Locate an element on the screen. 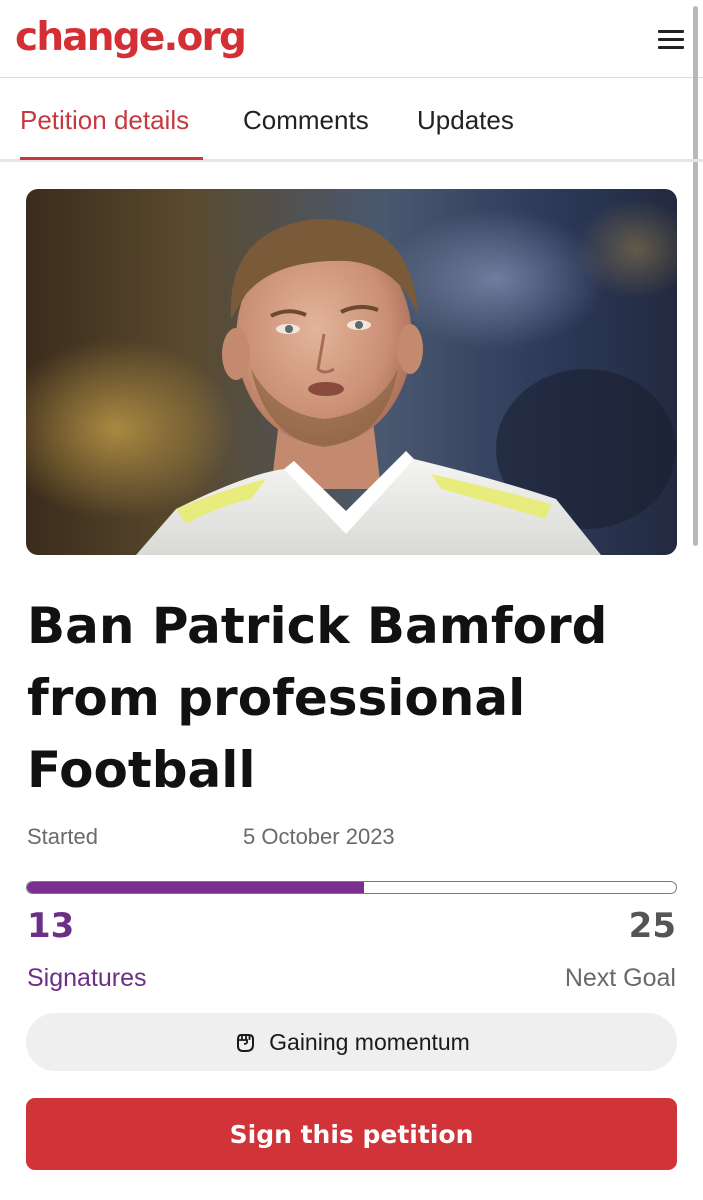 This screenshot has height=1200, width=703. sign-petition-label: Sign this petition is located at coordinates (351, 1134).